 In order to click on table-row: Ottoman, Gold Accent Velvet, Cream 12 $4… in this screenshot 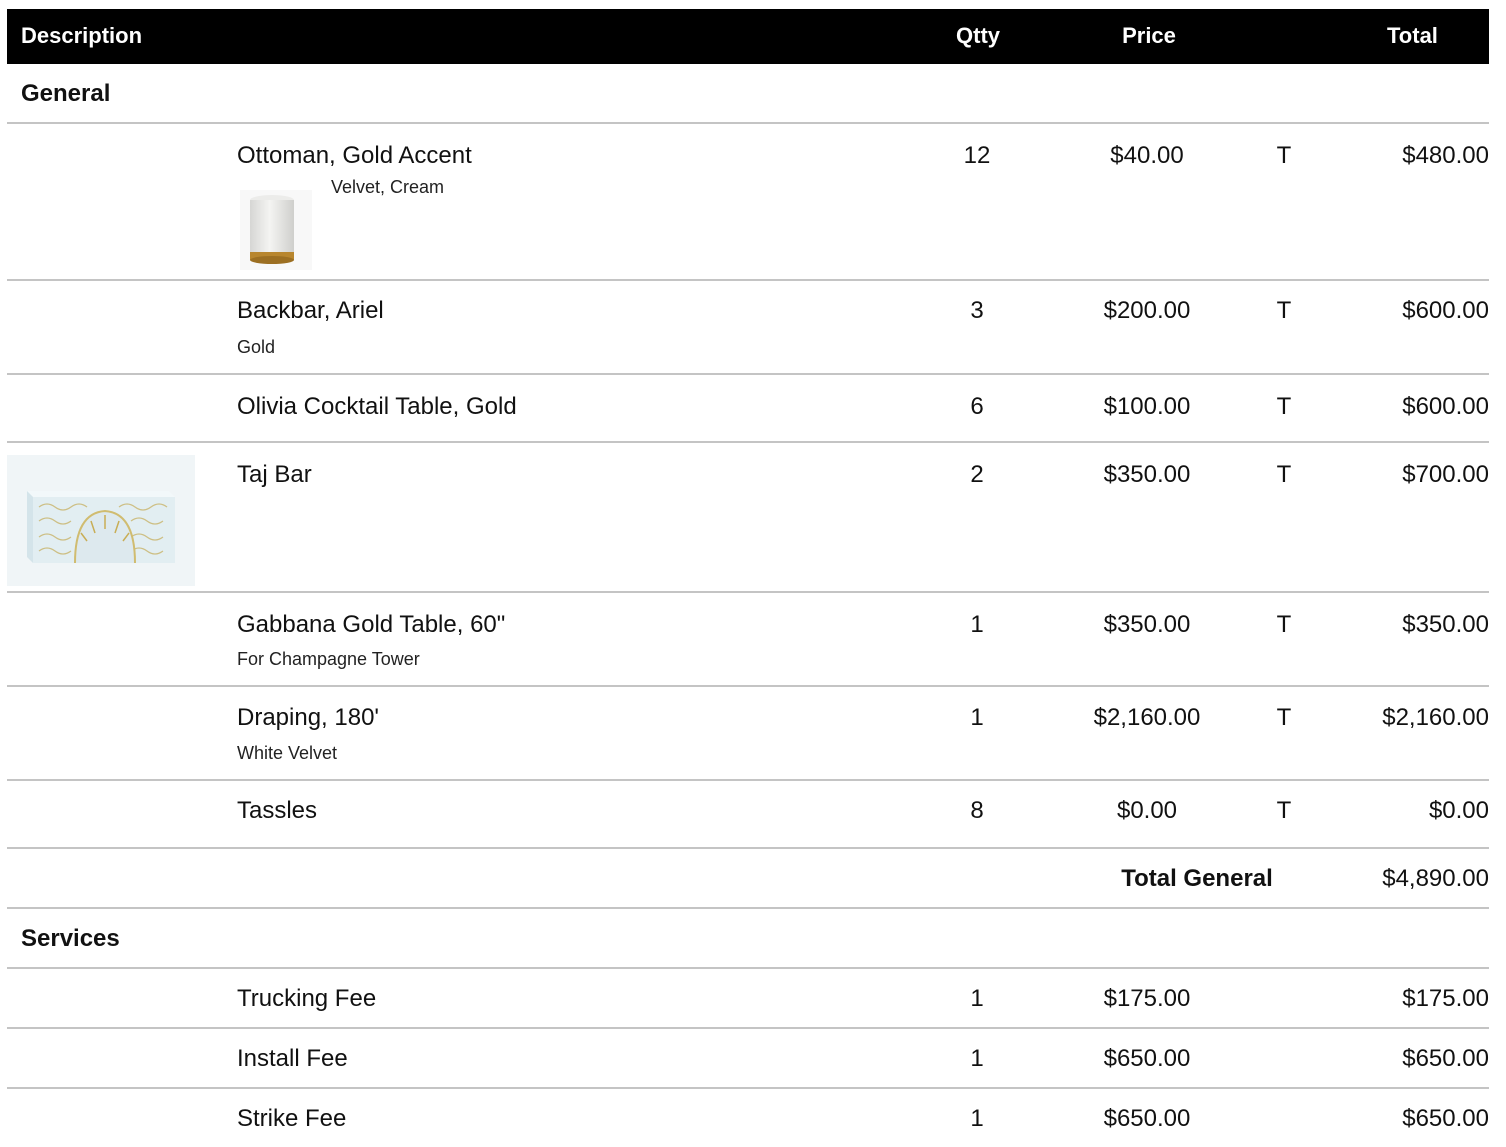, I will do `click(748, 202)`.